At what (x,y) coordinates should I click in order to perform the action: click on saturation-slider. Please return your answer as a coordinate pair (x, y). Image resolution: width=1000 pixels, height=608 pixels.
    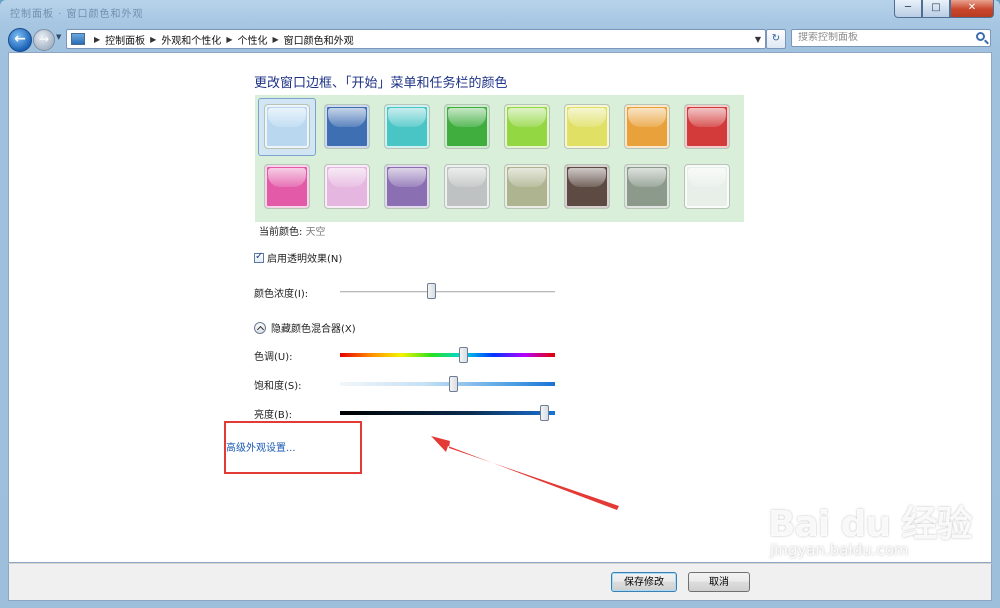
    Looking at the image, I should click on (447, 384).